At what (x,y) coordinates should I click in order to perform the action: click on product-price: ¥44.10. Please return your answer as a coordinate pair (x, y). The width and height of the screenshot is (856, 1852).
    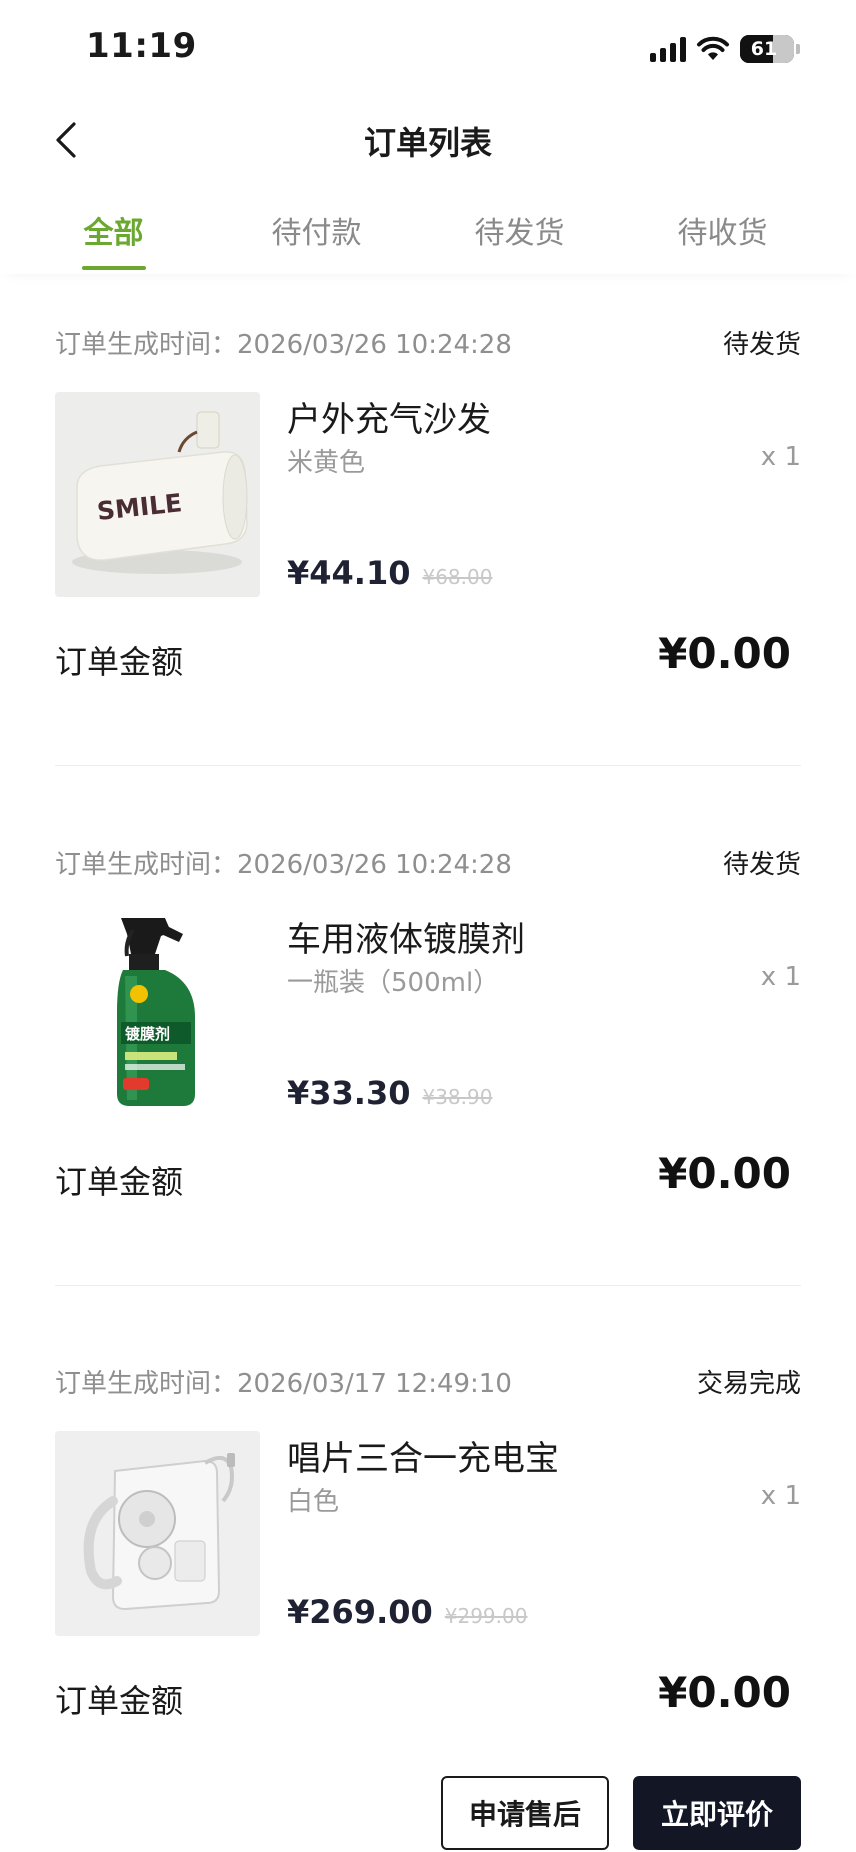
    Looking at the image, I should click on (349, 573).